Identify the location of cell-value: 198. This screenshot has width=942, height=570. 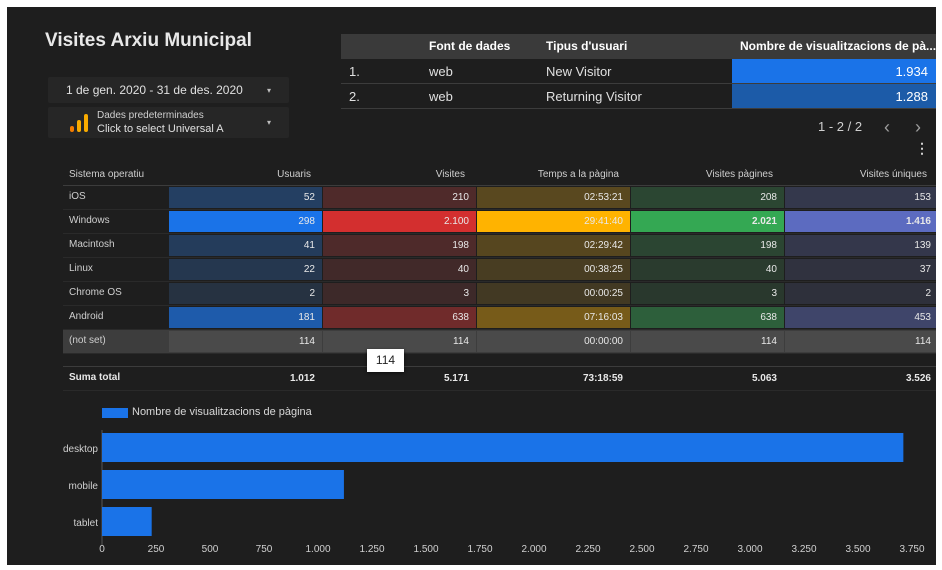
(460, 245).